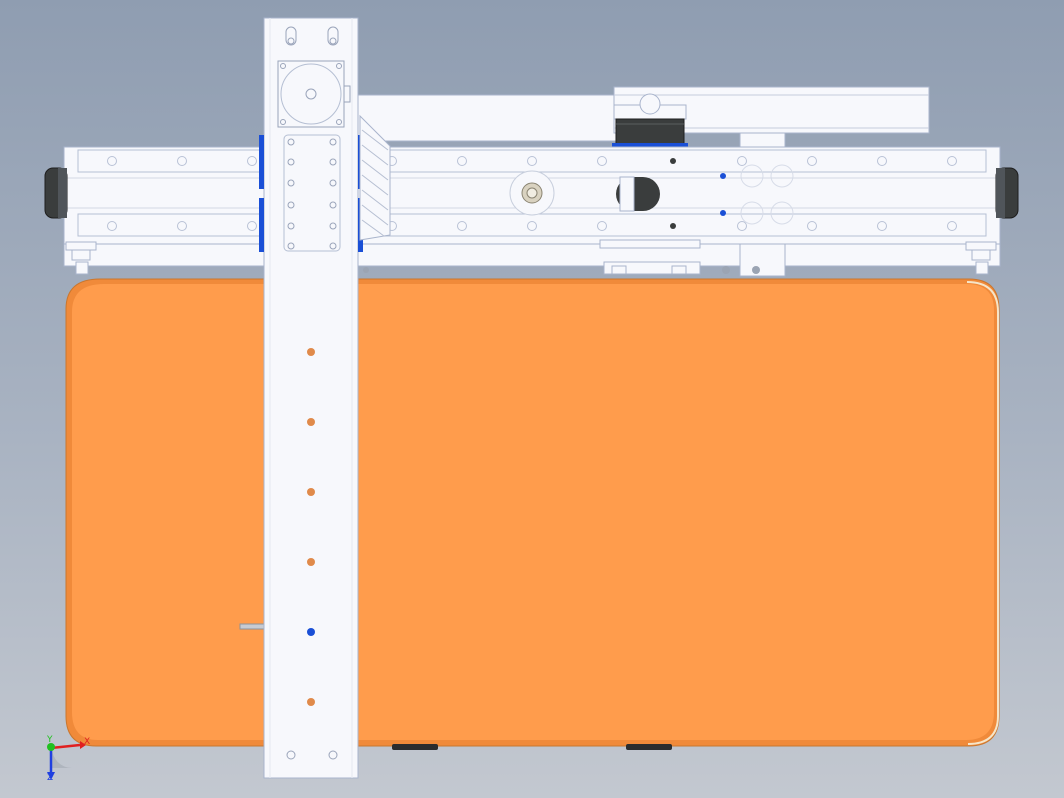 The width and height of the screenshot is (1064, 798). Describe the element at coordinates (532, 255) in the screenshot. I see `lower-frame-strip` at that location.